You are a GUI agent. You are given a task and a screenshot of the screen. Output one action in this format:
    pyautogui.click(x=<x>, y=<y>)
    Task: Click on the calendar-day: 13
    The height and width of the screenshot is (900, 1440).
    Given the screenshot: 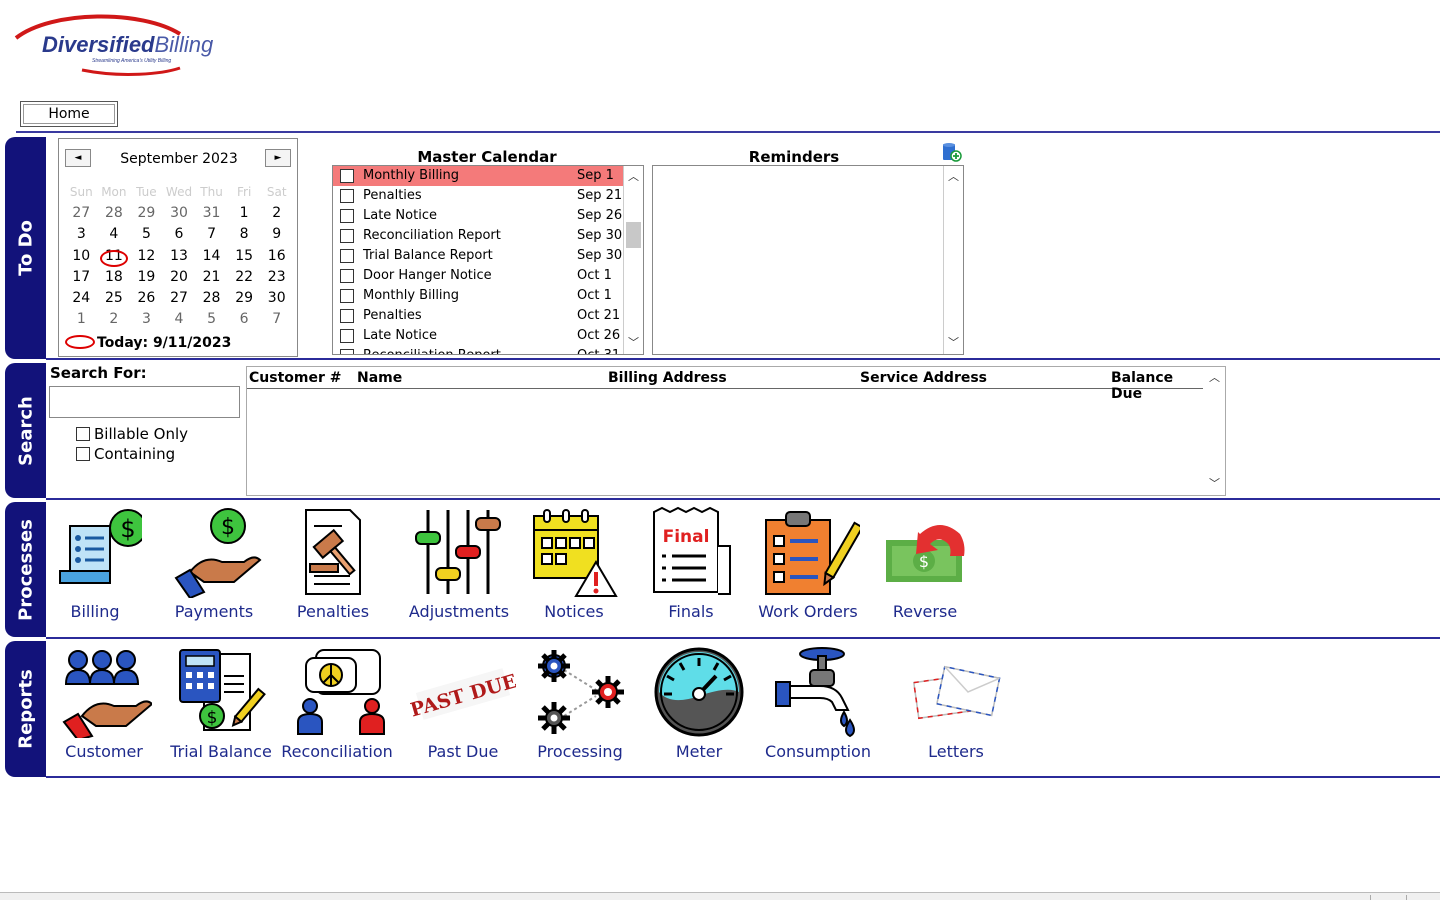 What is the action you would take?
    pyautogui.click(x=179, y=258)
    